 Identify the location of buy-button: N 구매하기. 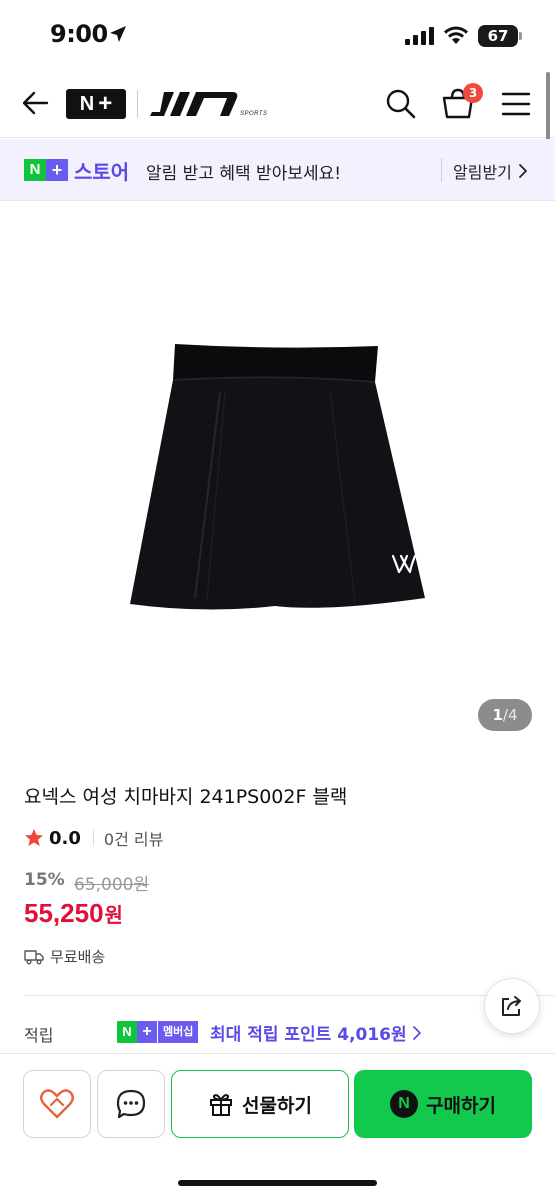
(443, 1104).